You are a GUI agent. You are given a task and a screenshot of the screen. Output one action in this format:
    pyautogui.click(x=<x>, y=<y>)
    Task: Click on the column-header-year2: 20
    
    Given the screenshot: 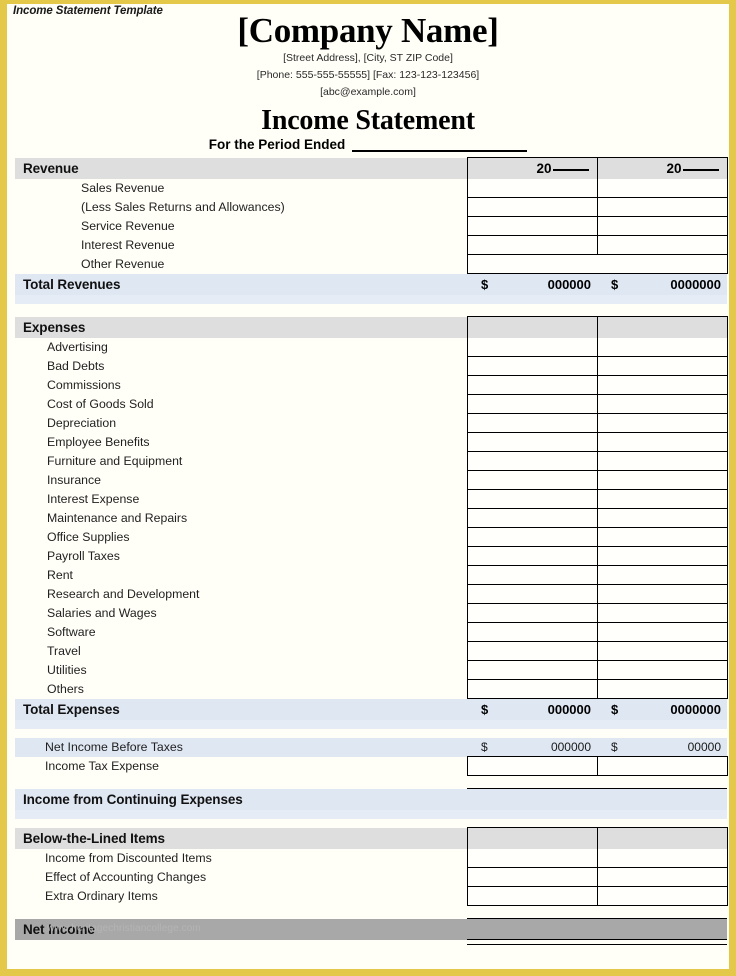 What is the action you would take?
    pyautogui.click(x=662, y=168)
    